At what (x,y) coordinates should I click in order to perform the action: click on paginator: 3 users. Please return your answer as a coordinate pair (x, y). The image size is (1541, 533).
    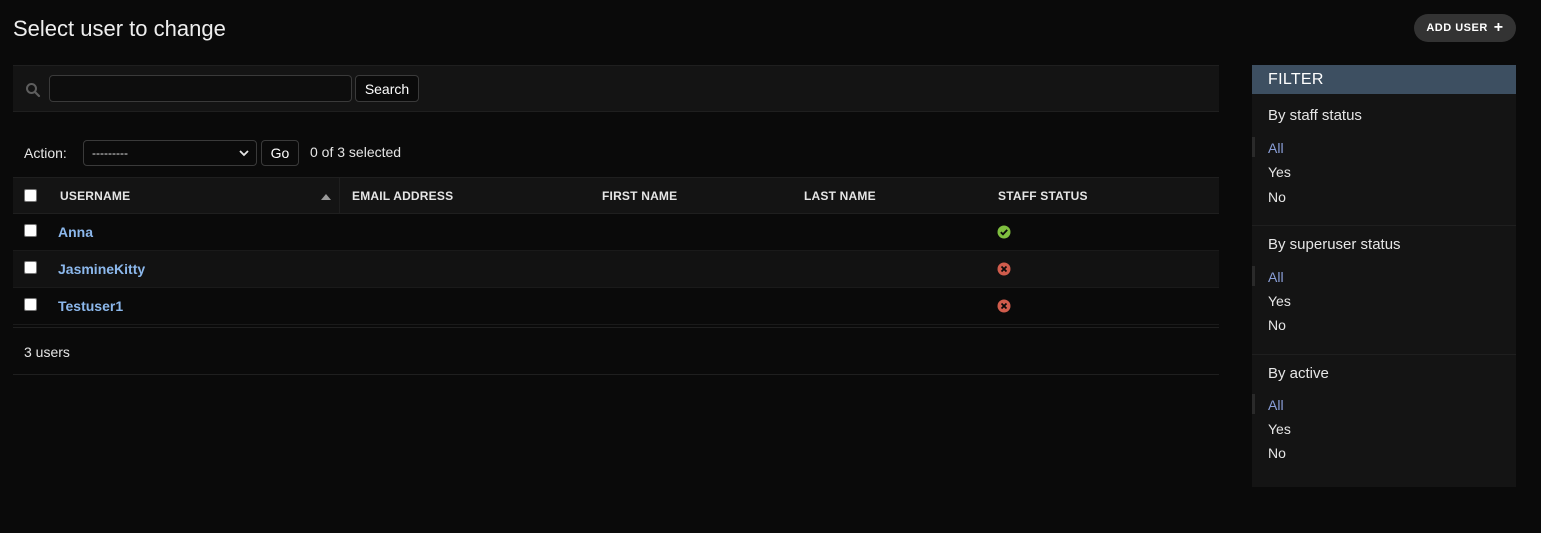
    Looking at the image, I should click on (616, 351).